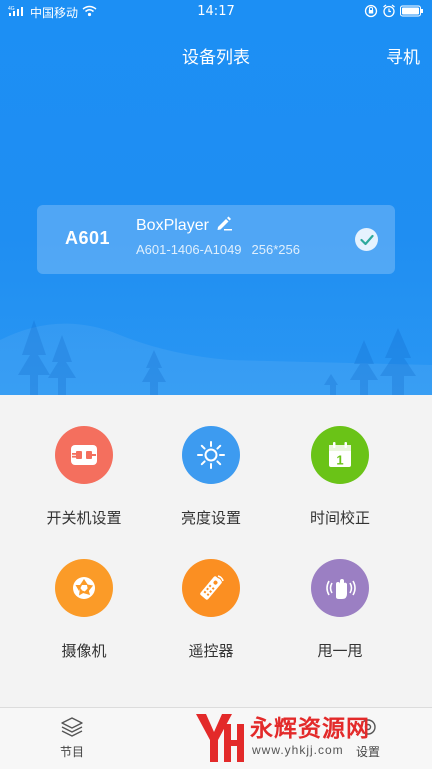  What do you see at coordinates (84, 651) in the screenshot?
I see `grid-label: 摄像机` at bounding box center [84, 651].